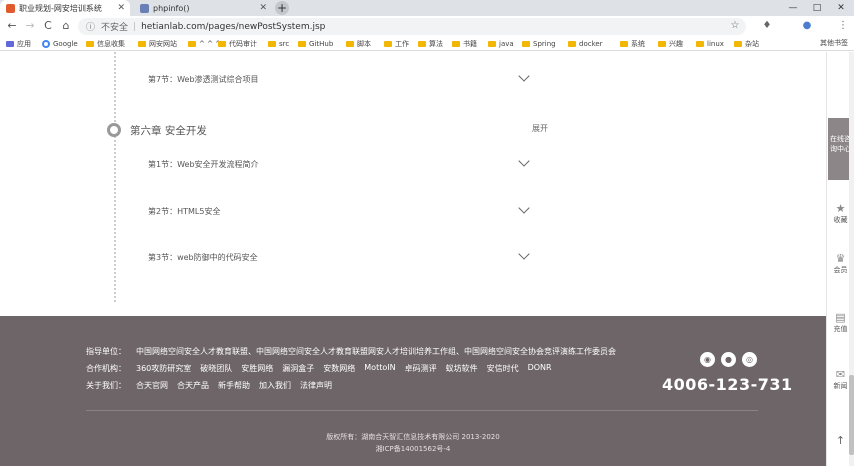  What do you see at coordinates (632, 44) in the screenshot?
I see `bookmark-folder: 系统` at bounding box center [632, 44].